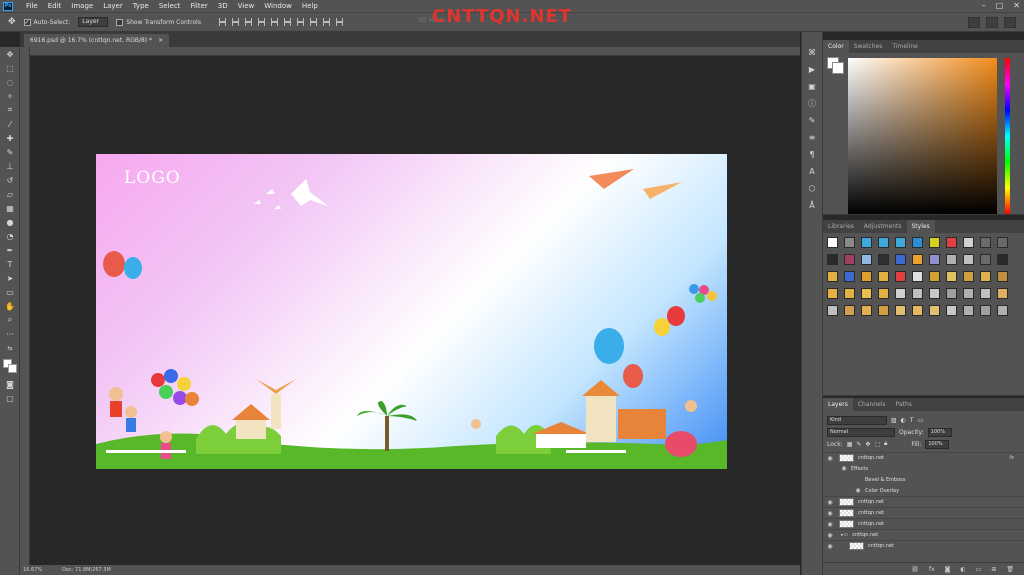 The image size is (1024, 575). Describe the element at coordinates (858, 444) in the screenshot. I see `lock-brush-icon: ✎` at that location.